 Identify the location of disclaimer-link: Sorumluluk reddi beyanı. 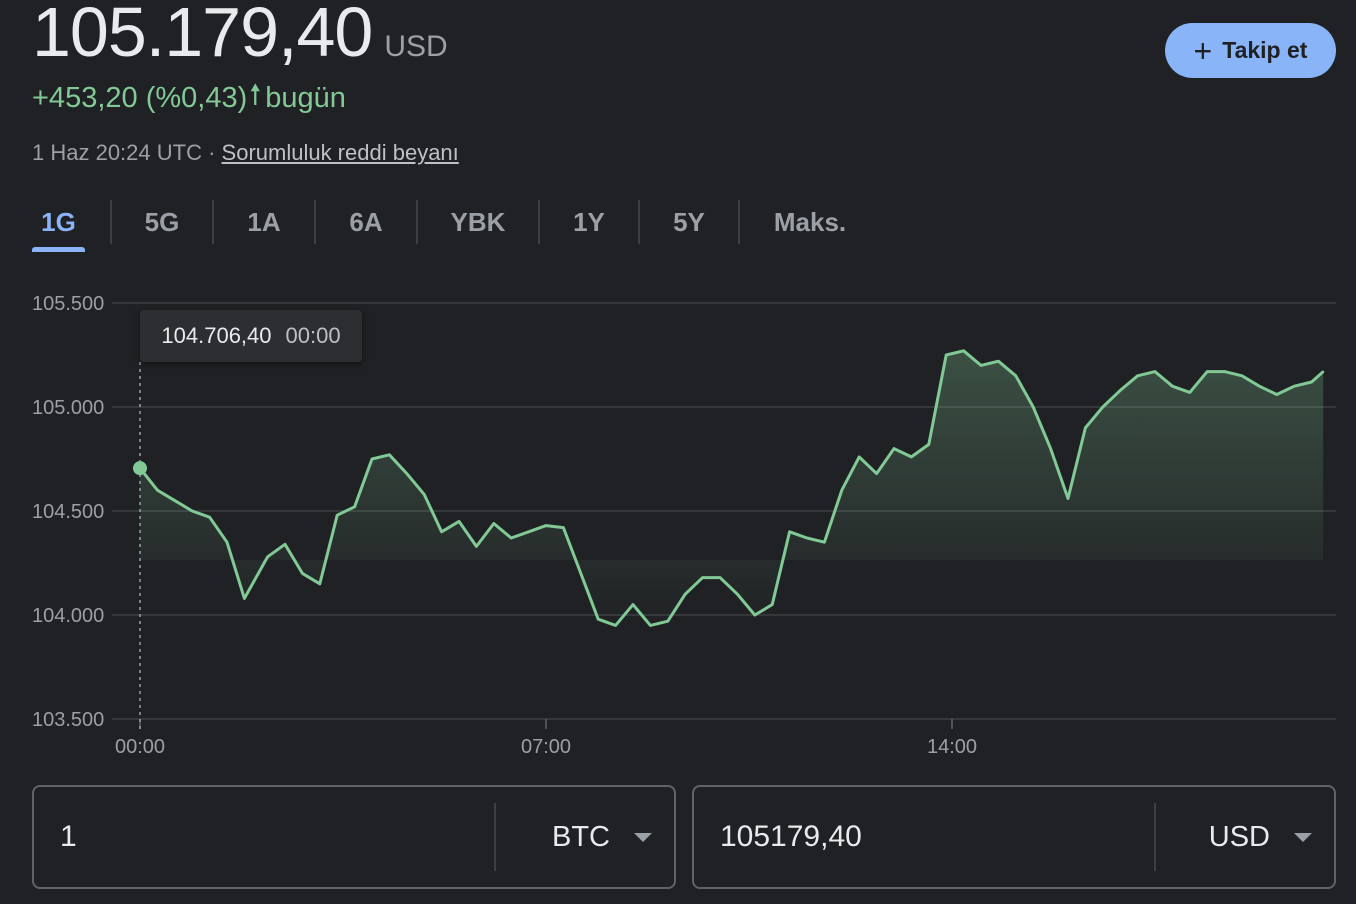
(340, 152).